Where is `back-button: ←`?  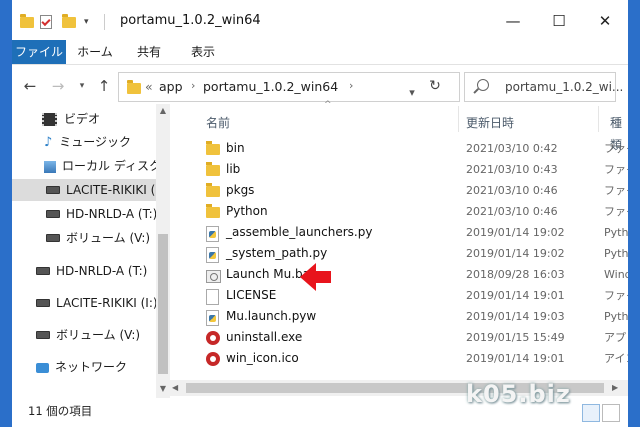
back-button: ← is located at coordinates (30, 86).